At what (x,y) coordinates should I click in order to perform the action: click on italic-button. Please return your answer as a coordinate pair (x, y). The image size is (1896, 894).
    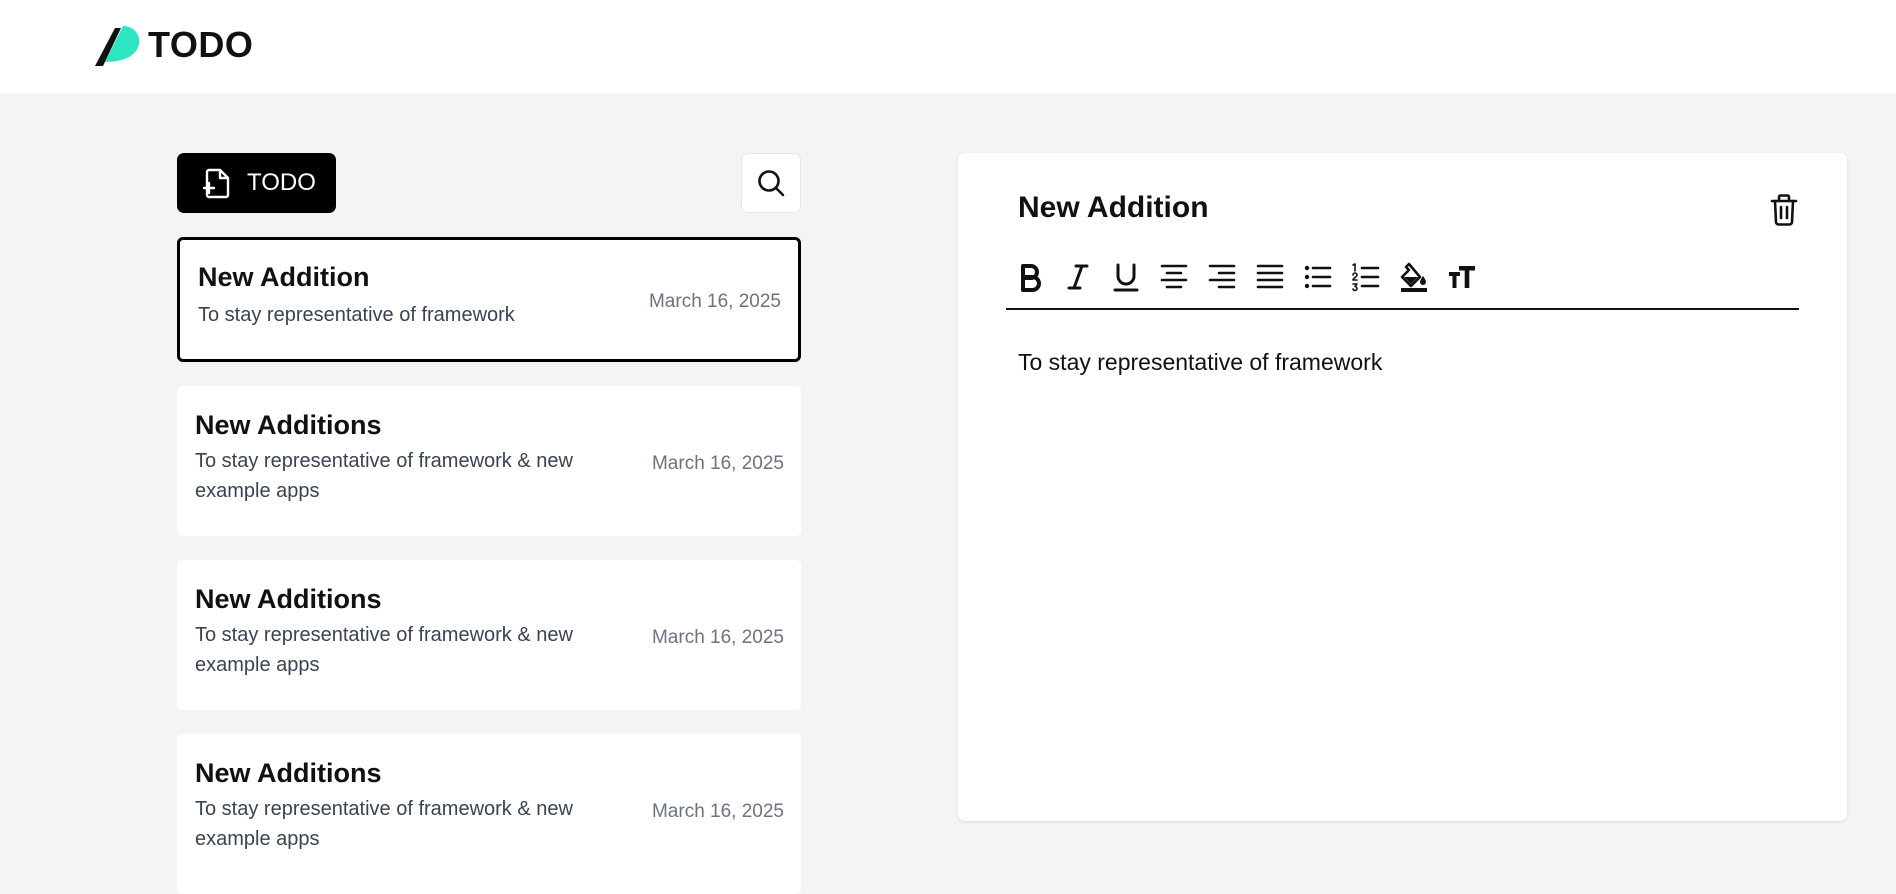
    Looking at the image, I should click on (1078, 277).